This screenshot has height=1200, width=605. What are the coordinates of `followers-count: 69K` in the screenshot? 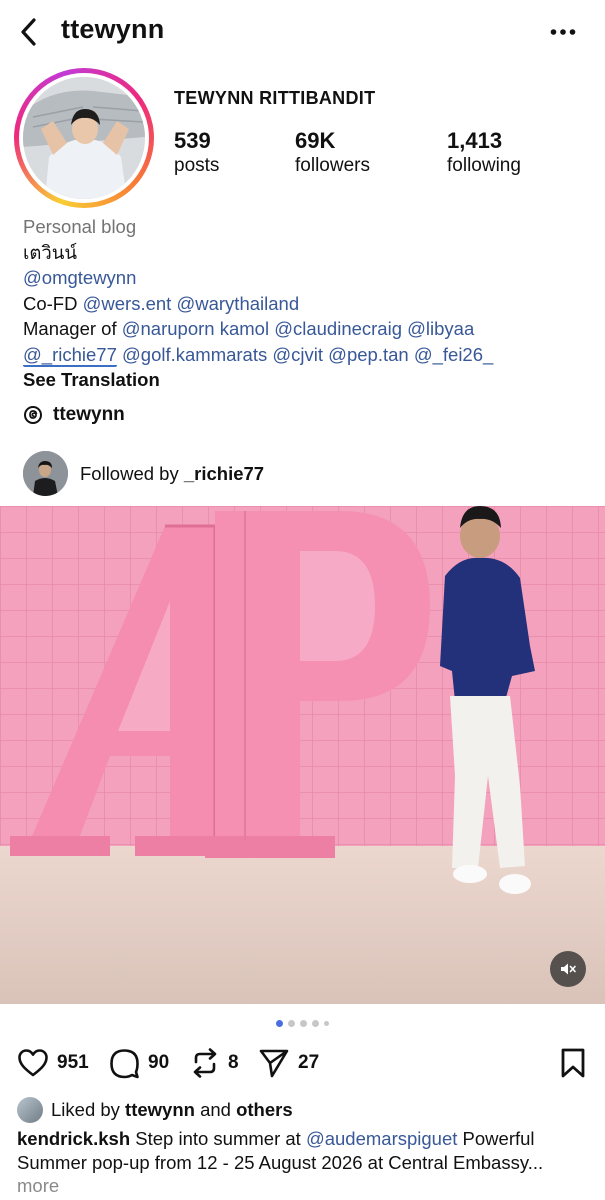 It's located at (315, 140).